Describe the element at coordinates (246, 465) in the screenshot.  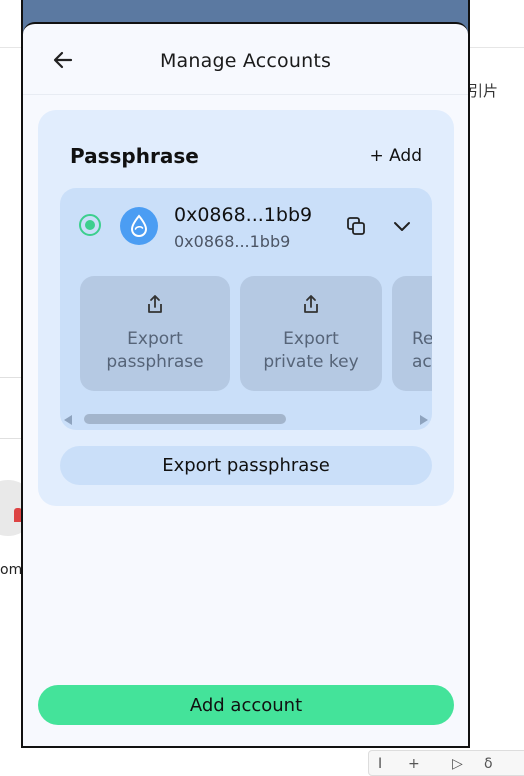
I see `export-passphrase-button: Export passphrase` at that location.